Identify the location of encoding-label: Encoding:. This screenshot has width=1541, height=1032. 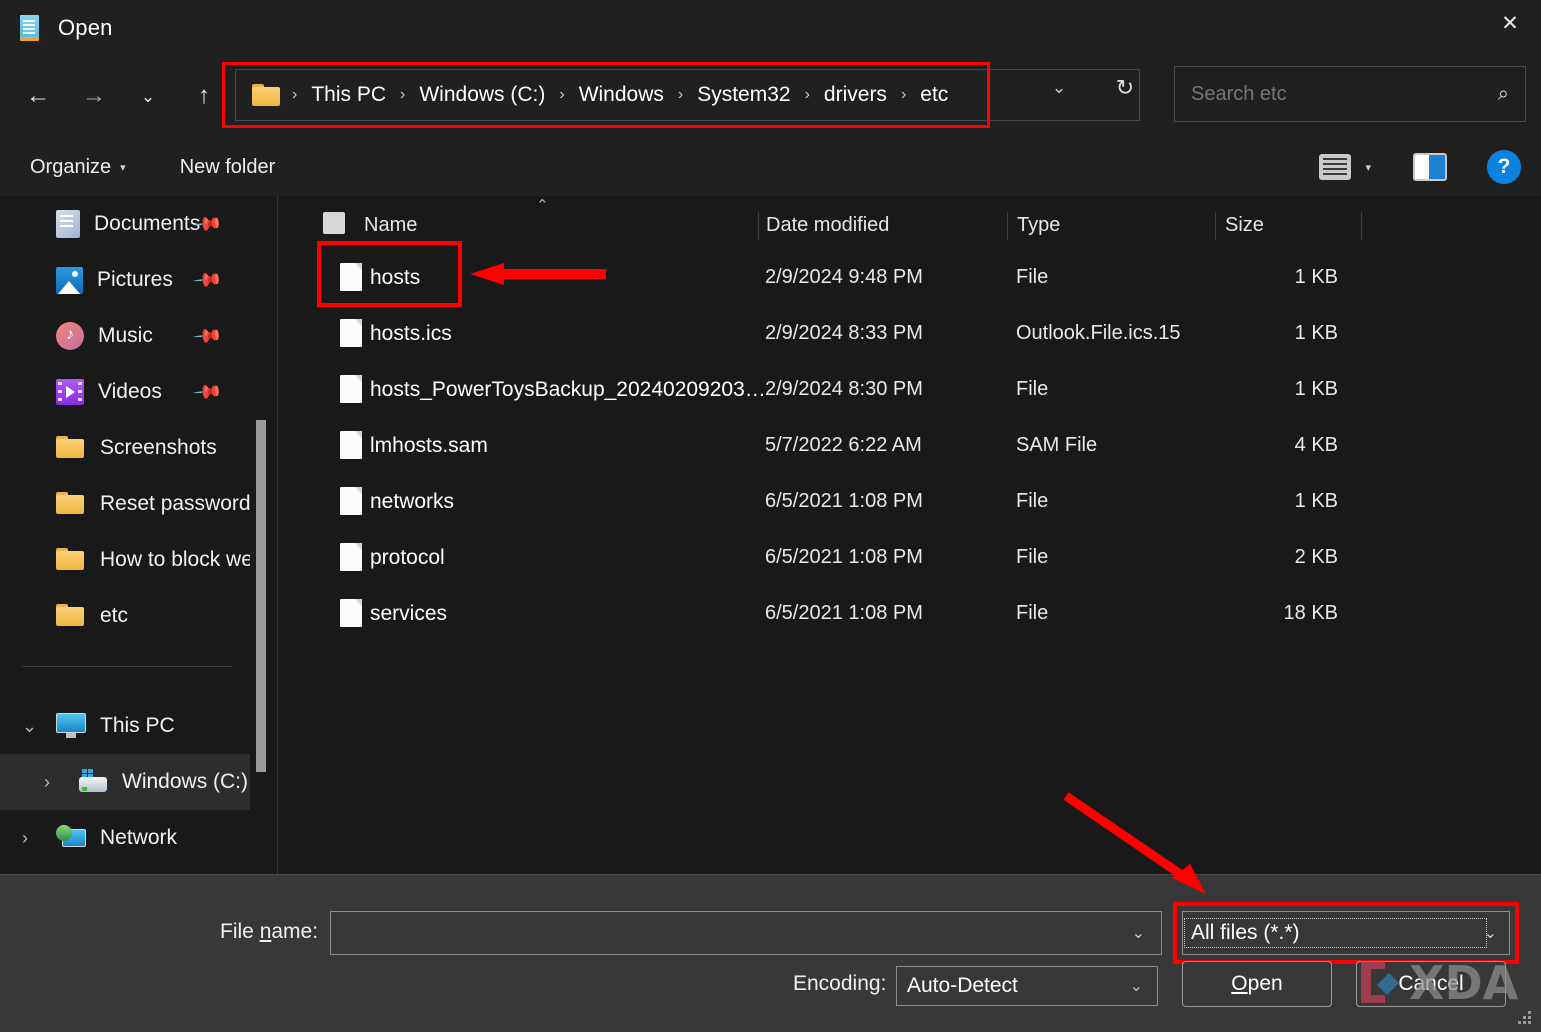
(840, 983).